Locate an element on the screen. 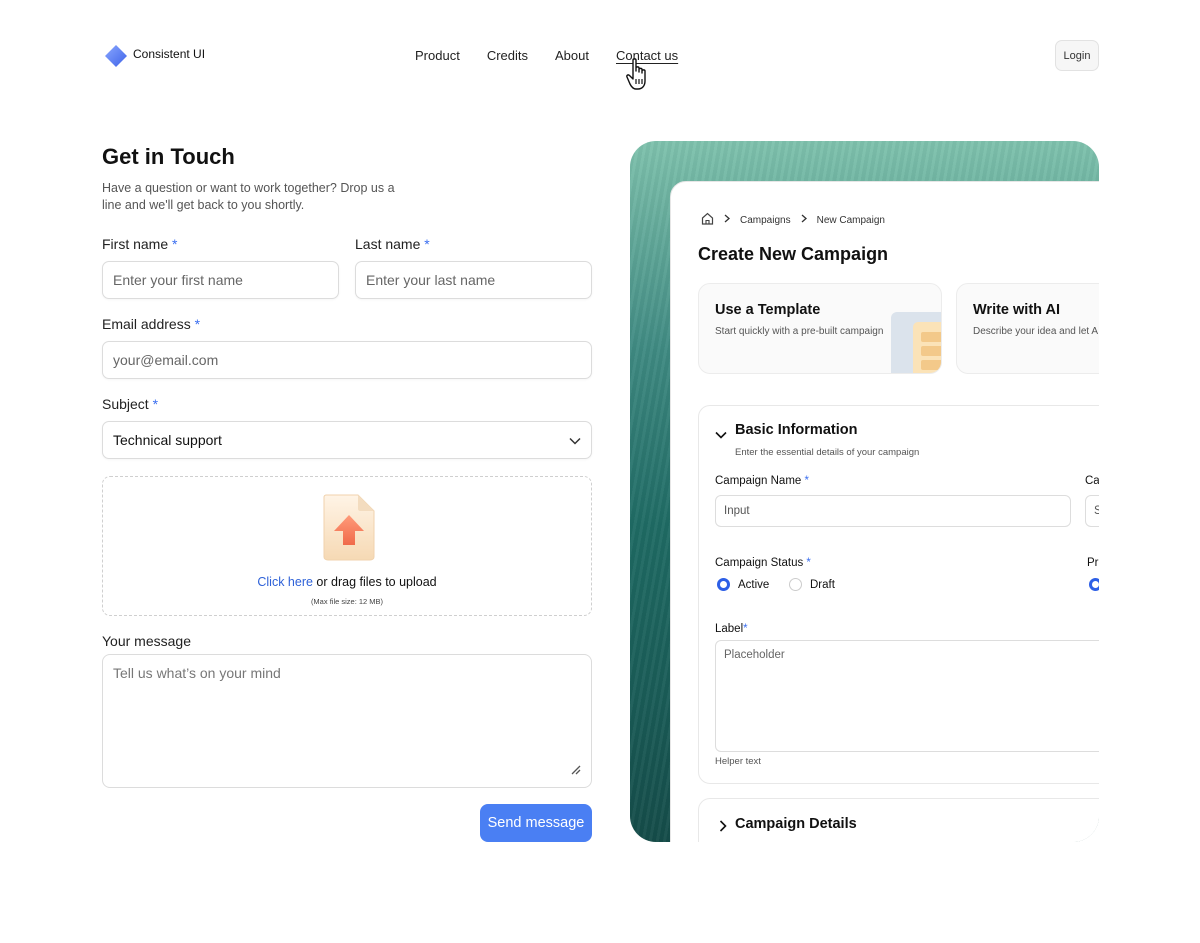 This screenshot has width=1200, height=943. option-desc: Start quickly with a pre-built campaign is located at coordinates (799, 331).